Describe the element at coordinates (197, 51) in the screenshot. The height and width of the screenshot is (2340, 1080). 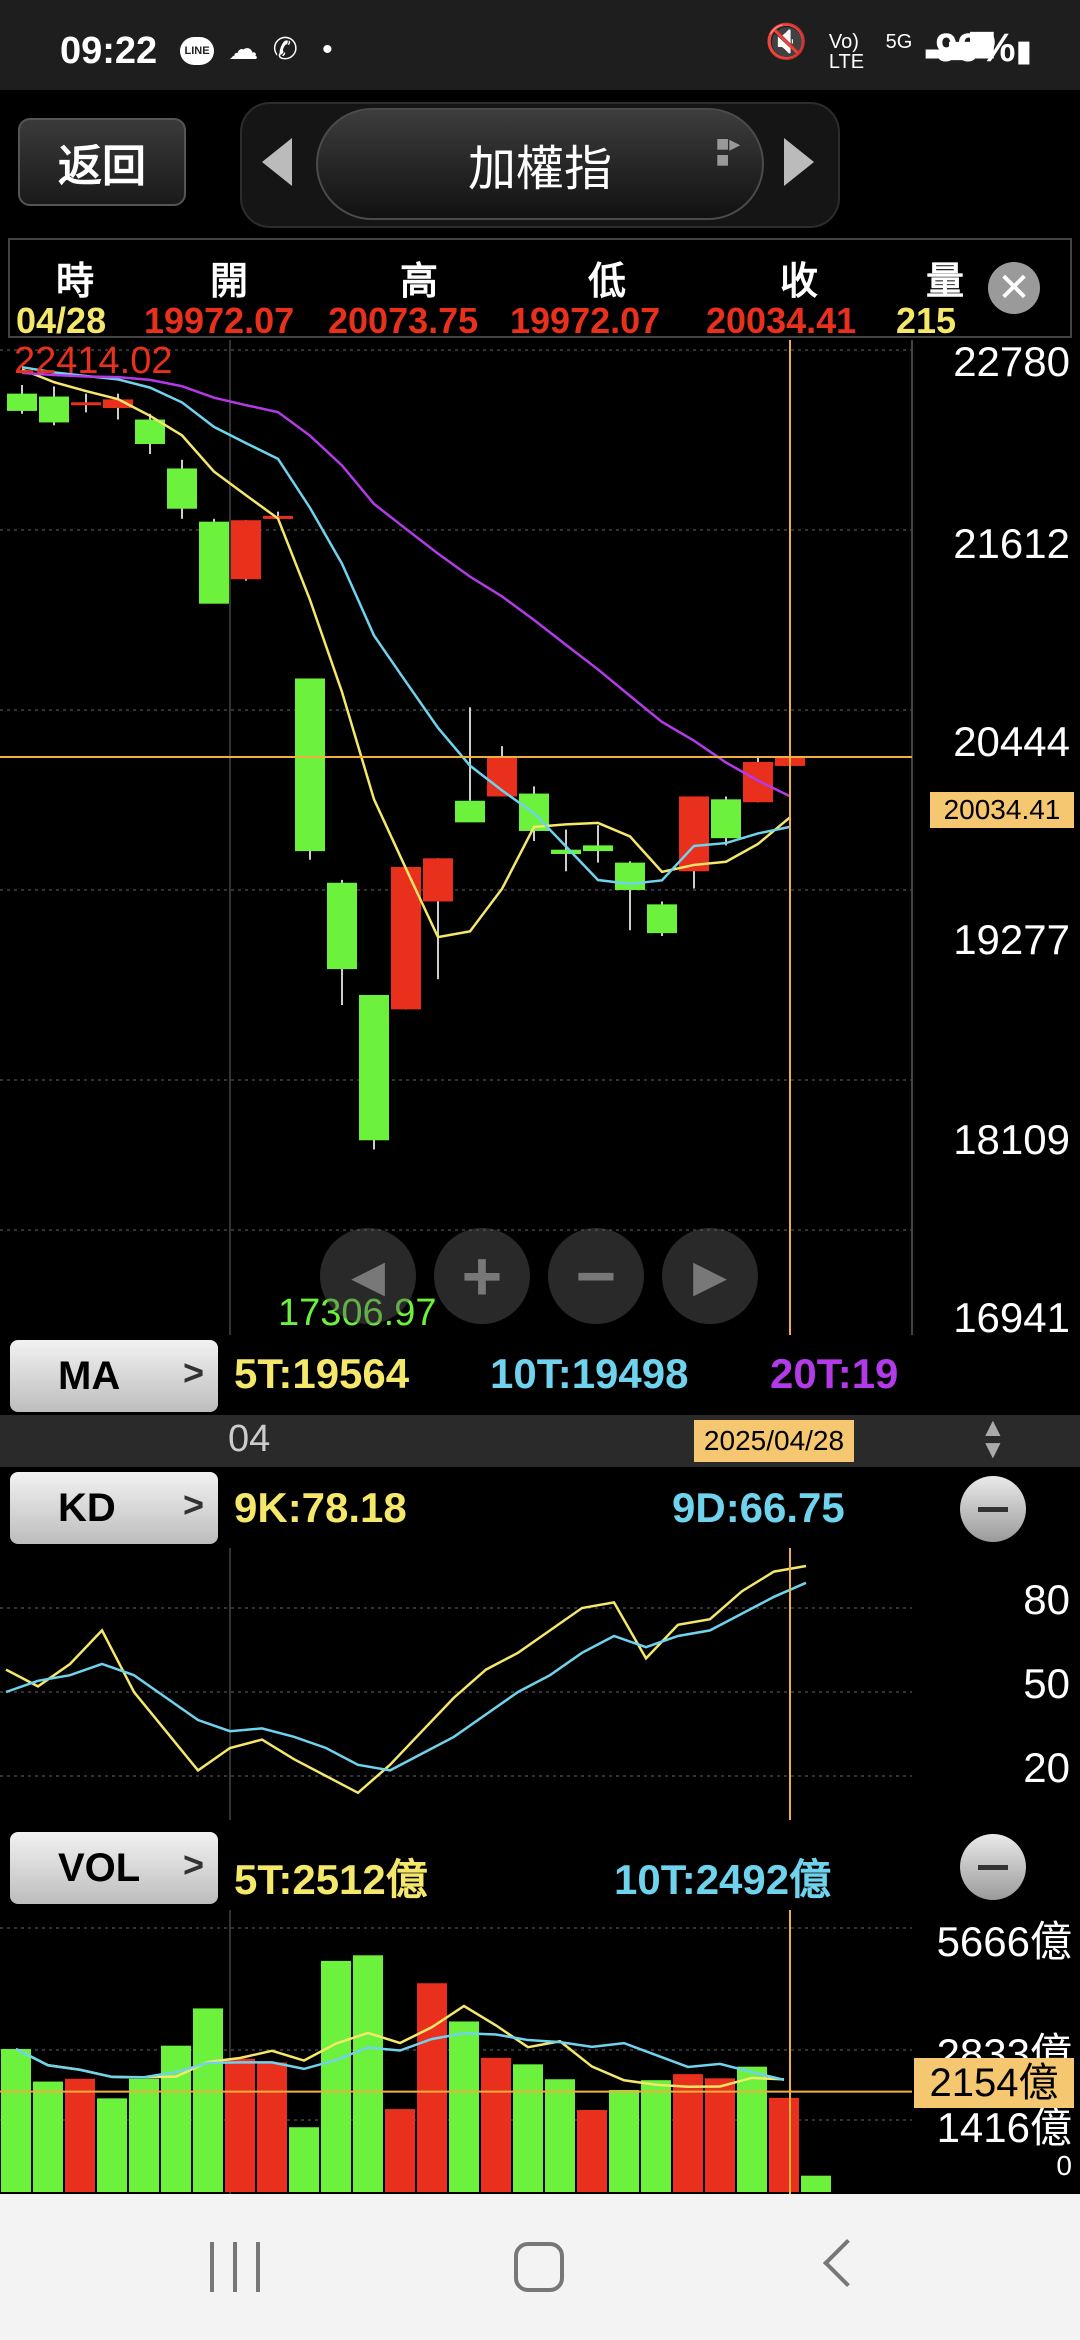
I see `line-app-icon: LINE` at that location.